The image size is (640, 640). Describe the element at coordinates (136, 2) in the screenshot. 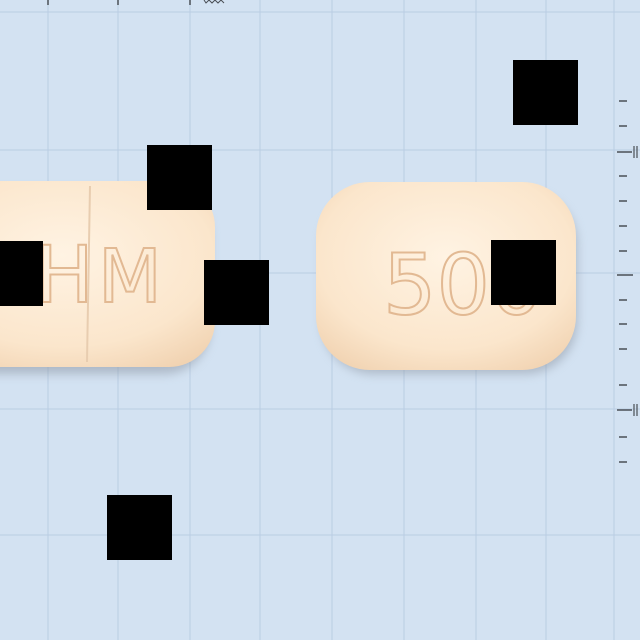

I see `top-ruler` at that location.